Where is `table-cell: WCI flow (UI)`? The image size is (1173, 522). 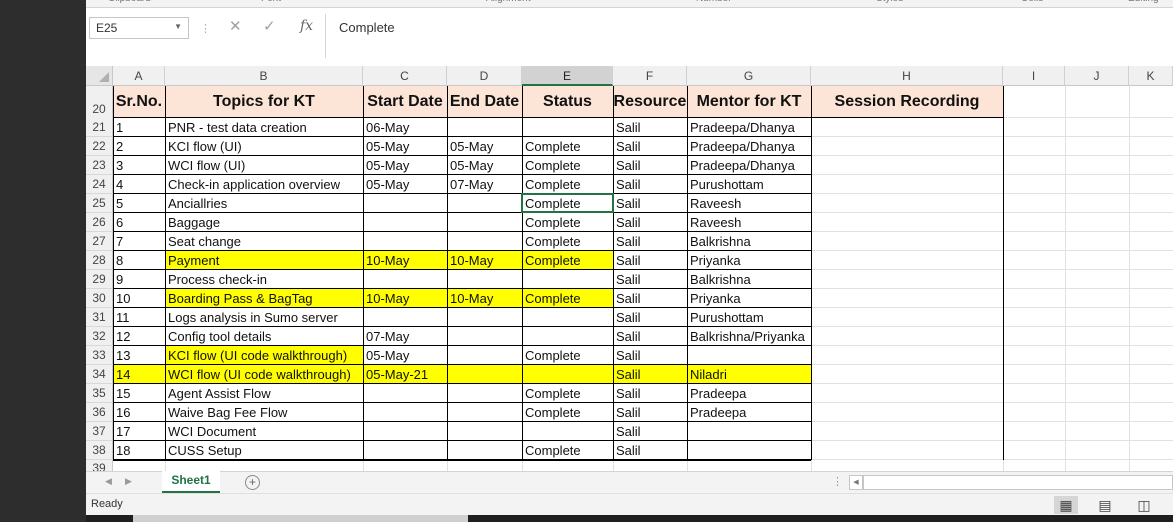 table-cell: WCI flow (UI) is located at coordinates (264, 165).